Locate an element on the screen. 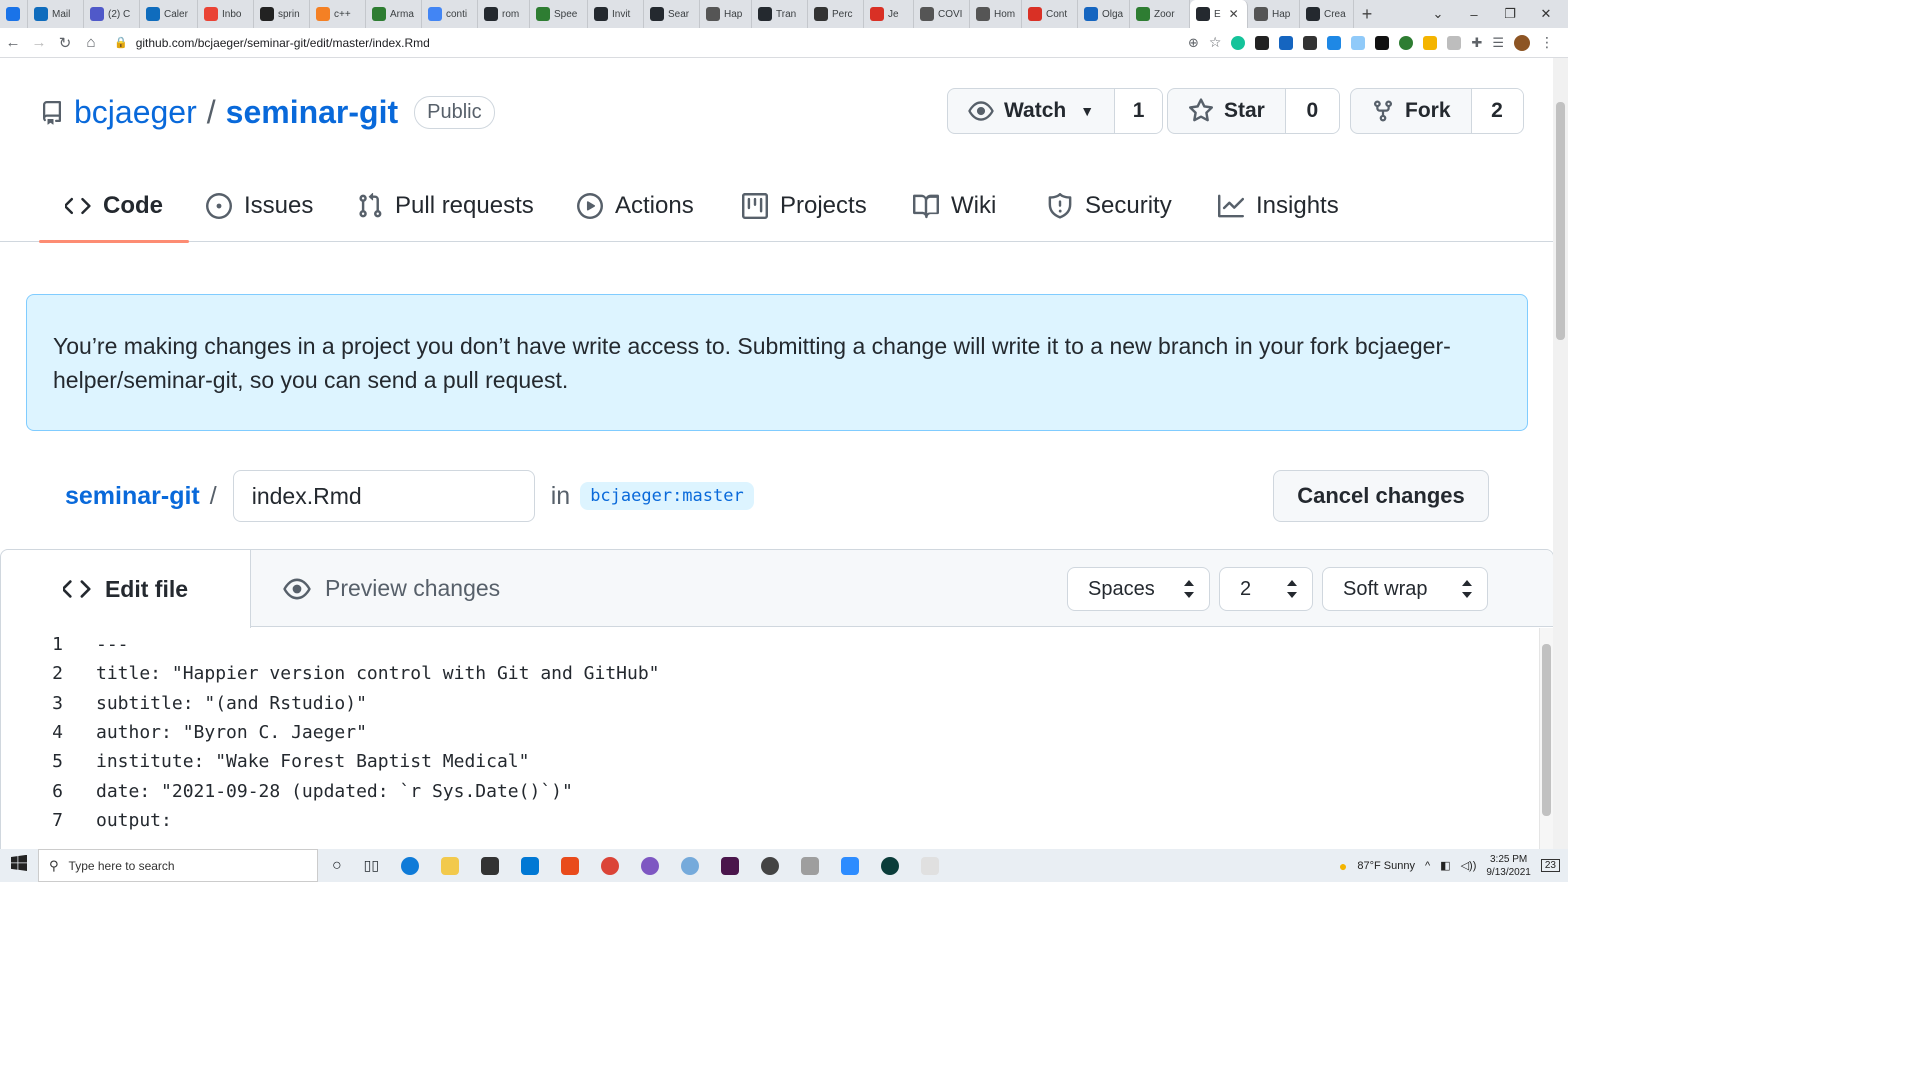 This screenshot has width=1920, height=1080. extension-v-icon is located at coordinates (1286, 42).